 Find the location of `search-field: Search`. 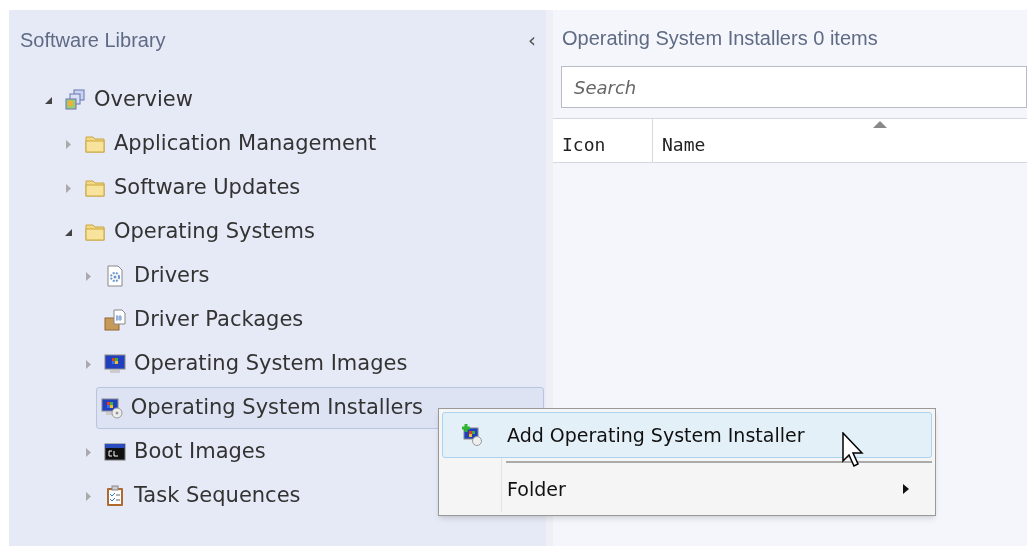

search-field: Search is located at coordinates (794, 87).